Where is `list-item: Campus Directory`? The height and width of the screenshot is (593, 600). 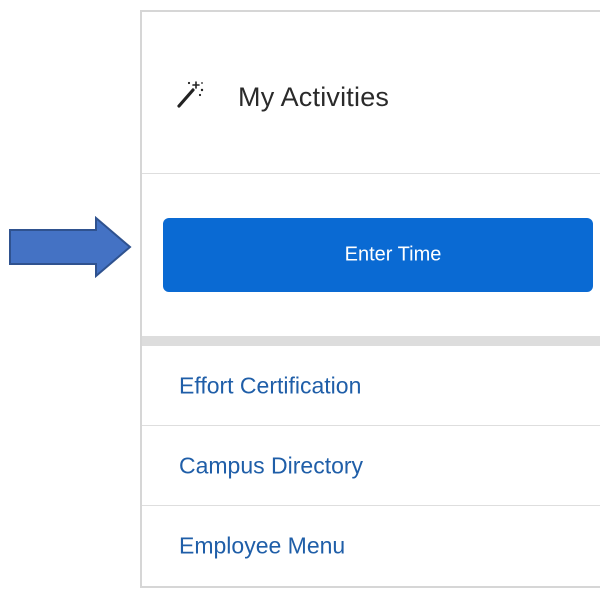 list-item: Campus Directory is located at coordinates (371, 466).